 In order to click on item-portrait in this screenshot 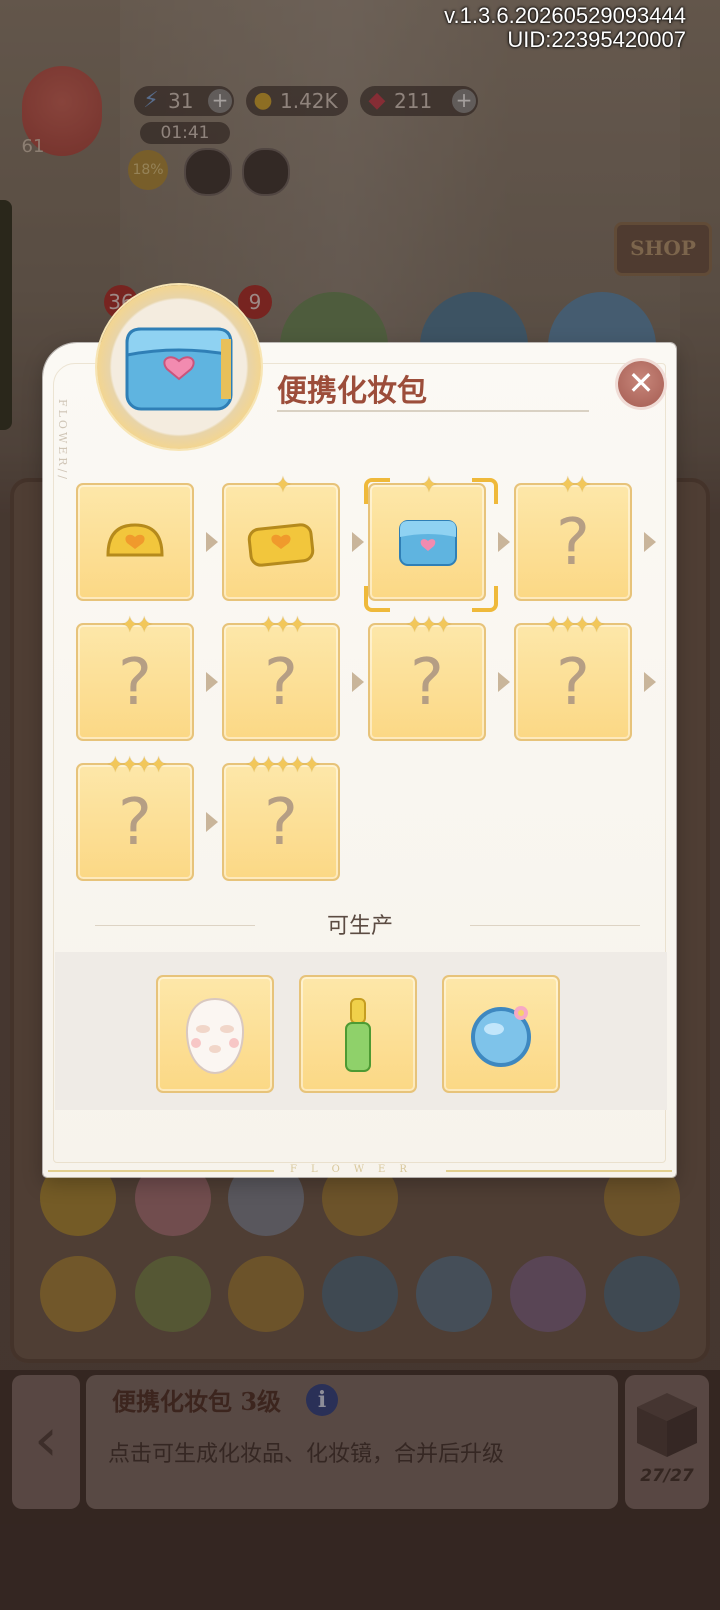, I will do `click(179, 367)`.